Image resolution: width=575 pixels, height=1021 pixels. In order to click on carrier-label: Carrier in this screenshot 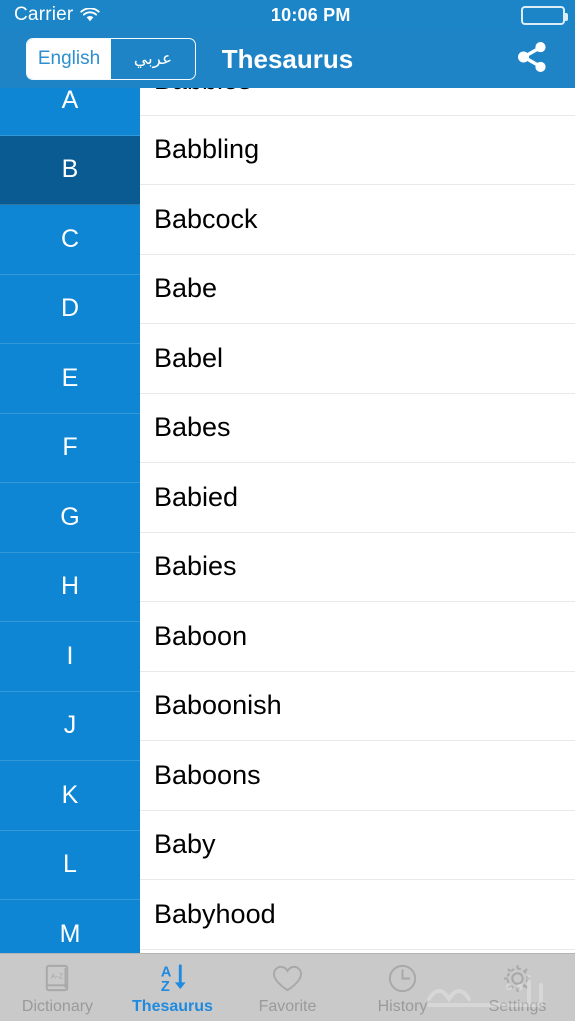, I will do `click(44, 14)`.